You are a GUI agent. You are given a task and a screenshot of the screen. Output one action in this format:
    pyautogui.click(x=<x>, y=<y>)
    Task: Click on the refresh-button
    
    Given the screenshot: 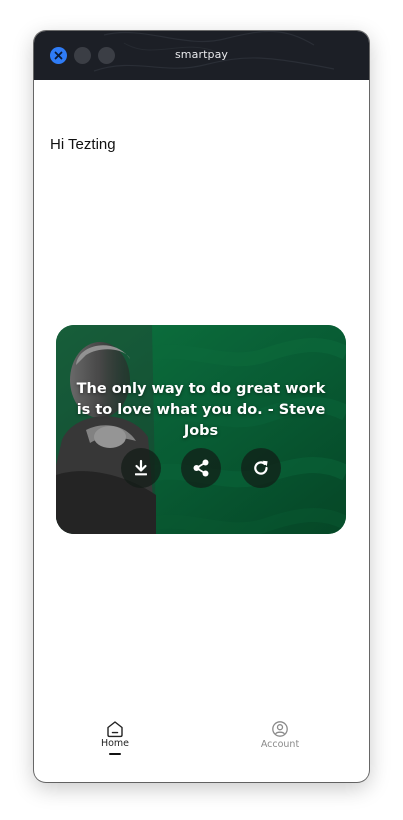 What is the action you would take?
    pyautogui.click(x=261, y=468)
    